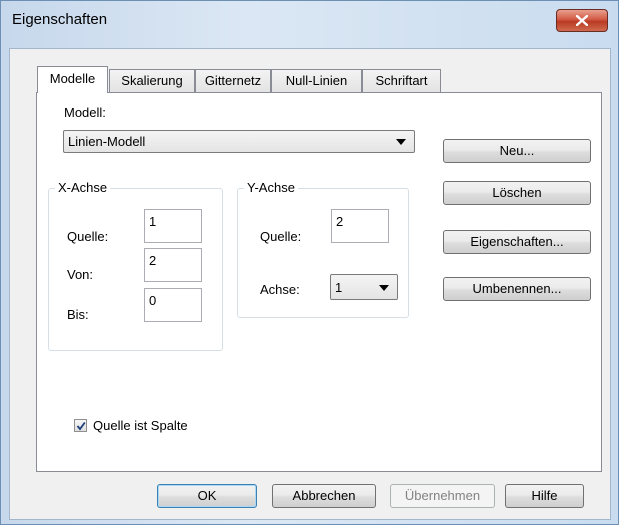  I want to click on tab-modelle: Modelle, so click(72, 79).